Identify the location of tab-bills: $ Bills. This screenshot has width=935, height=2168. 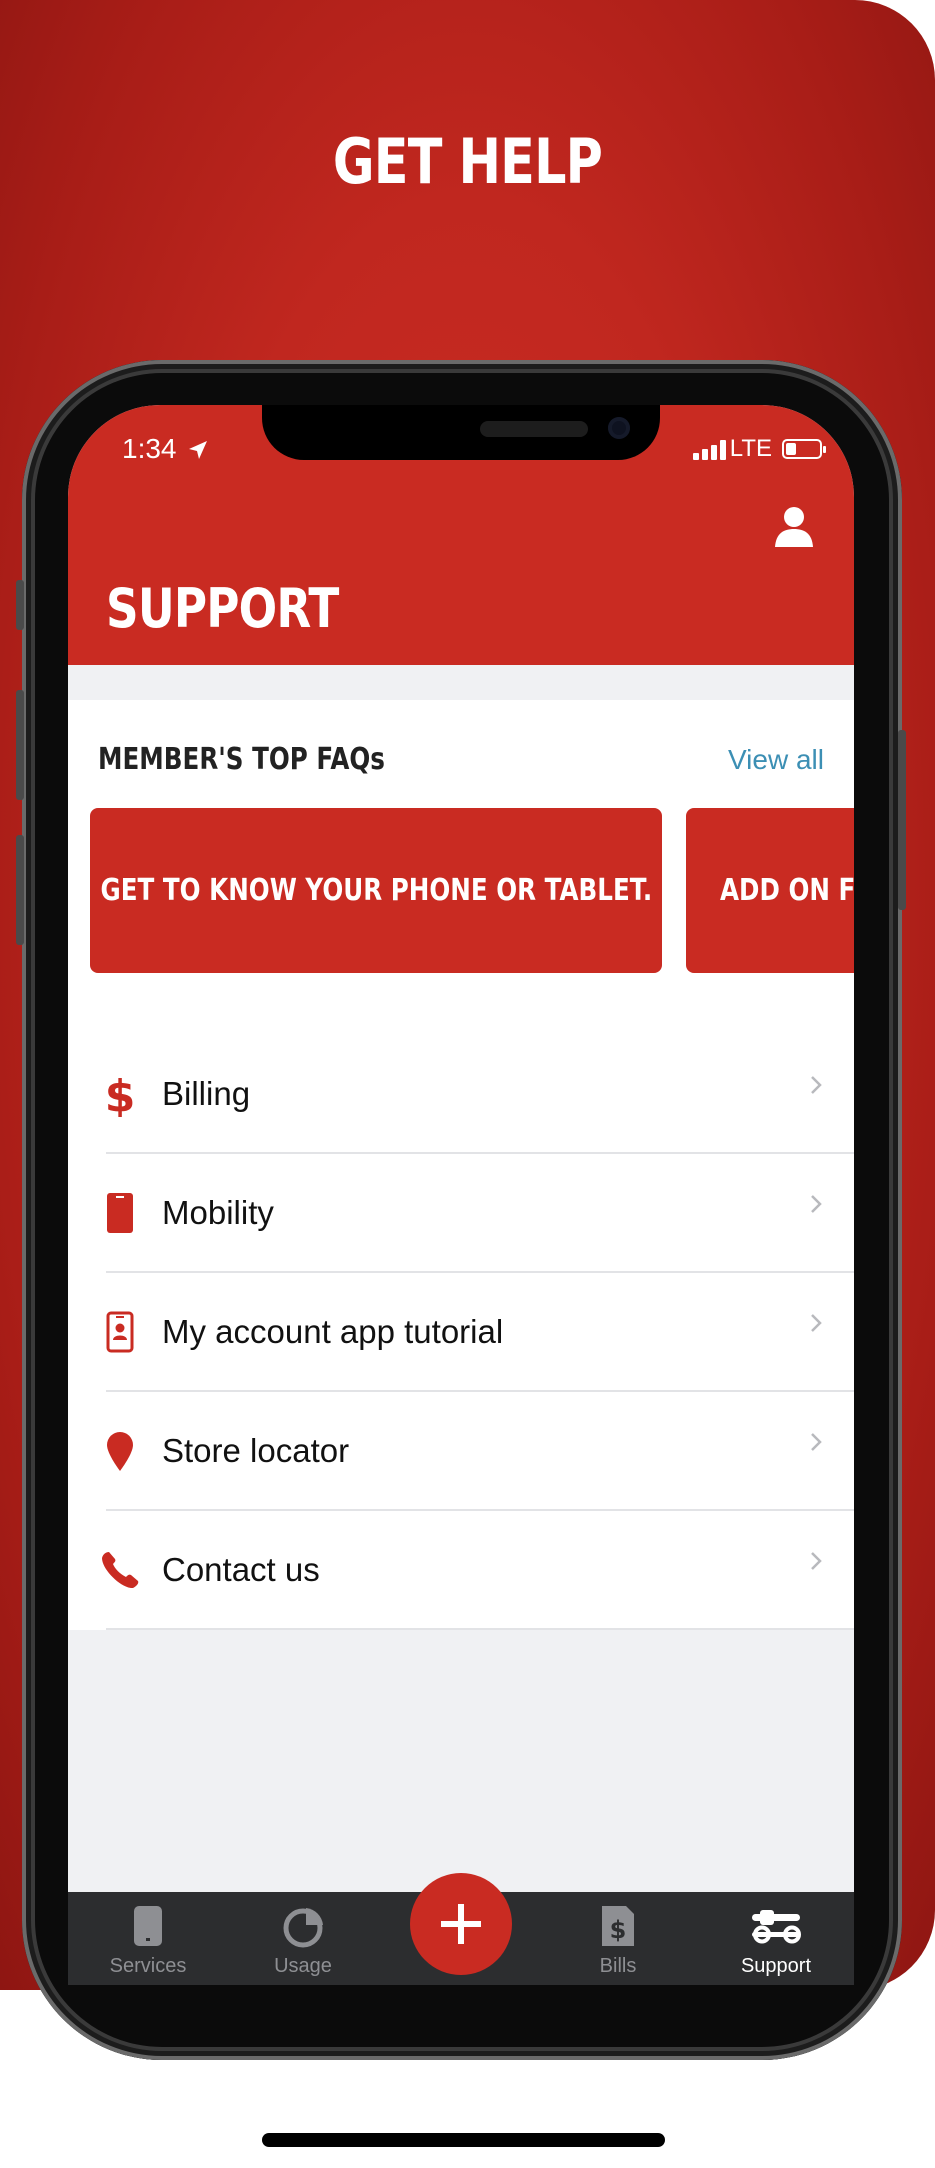
(618, 1938).